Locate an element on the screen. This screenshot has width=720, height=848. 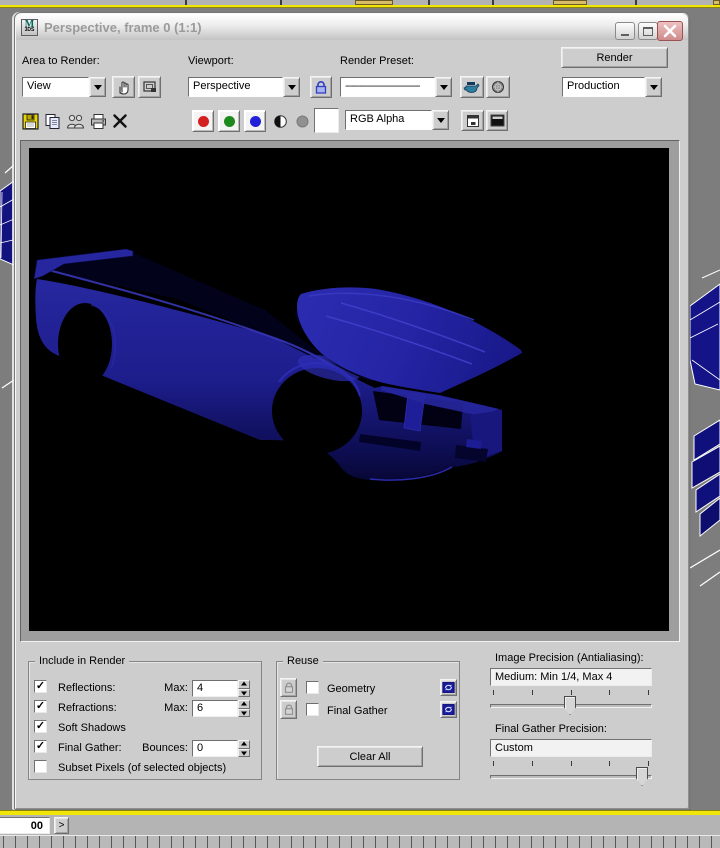
render-preset-select: ---------------------------- is located at coordinates (396, 87).